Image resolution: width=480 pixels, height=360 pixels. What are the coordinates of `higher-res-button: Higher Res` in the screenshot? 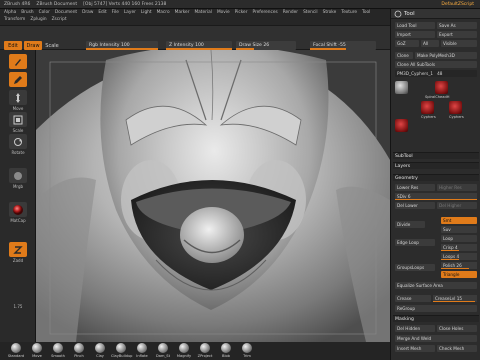 It's located at (457, 187).